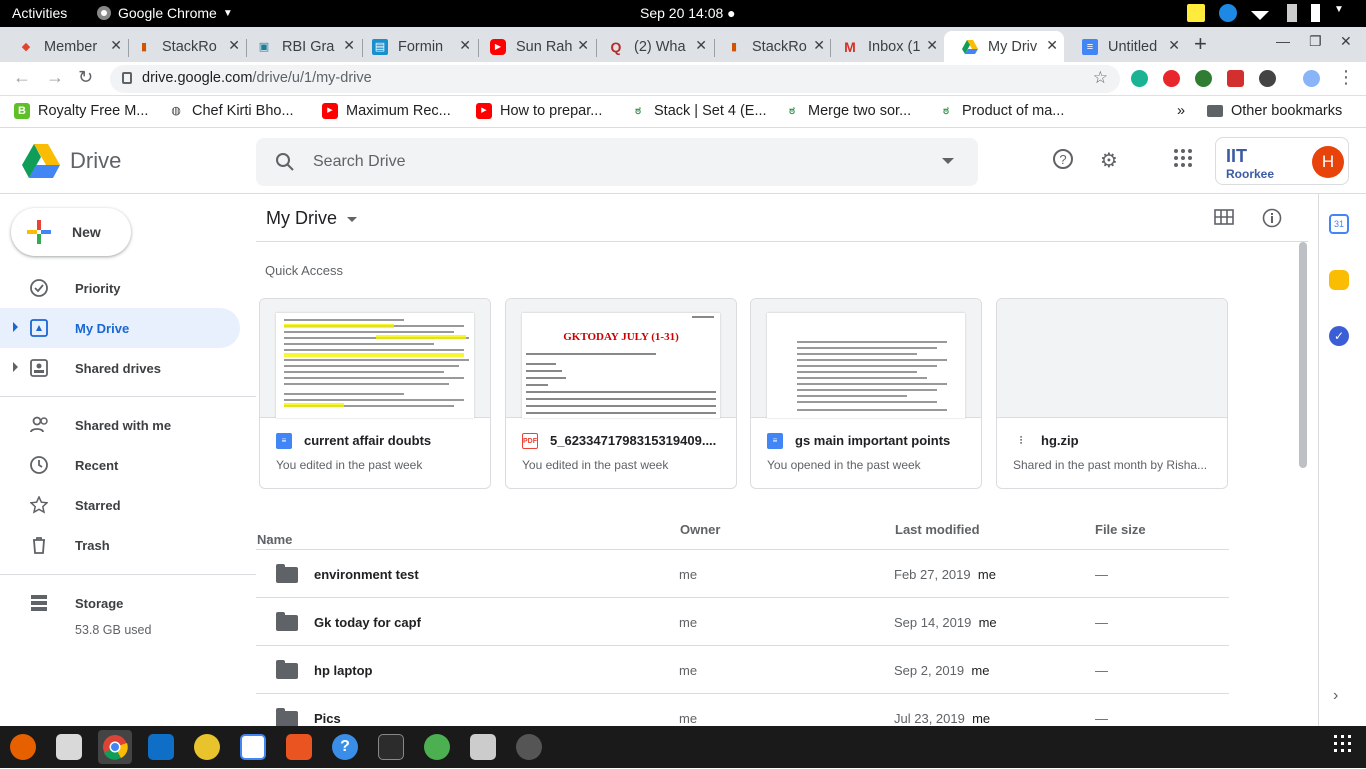 The image size is (1366, 769). What do you see at coordinates (120, 545) in the screenshot?
I see `sidebar-item-trash: Trash` at bounding box center [120, 545].